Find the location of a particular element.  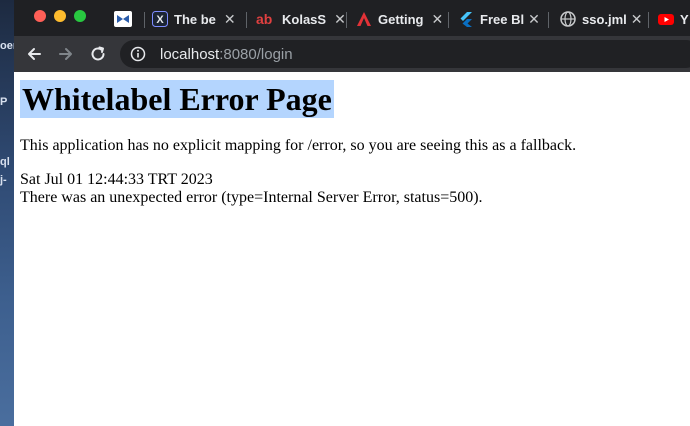

tab-label: The be is located at coordinates (195, 19).